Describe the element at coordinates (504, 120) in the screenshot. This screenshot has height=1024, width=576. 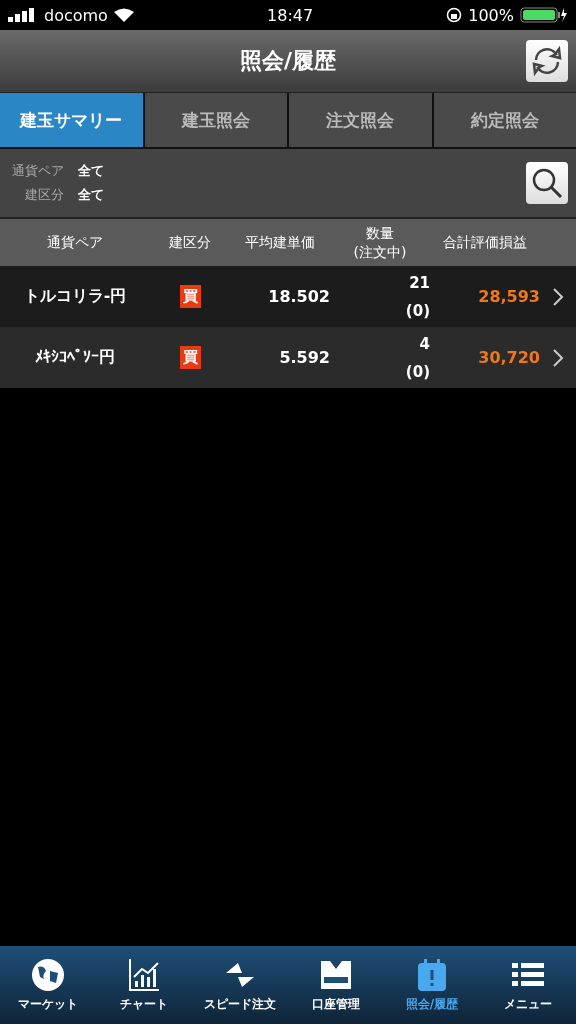
I see `tab: 約定照会` at that location.